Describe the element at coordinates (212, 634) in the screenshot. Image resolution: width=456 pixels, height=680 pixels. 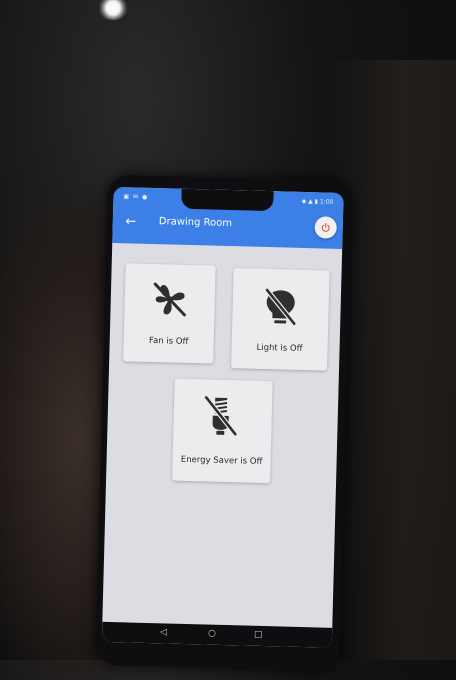
I see `nav-home-icon: ○` at that location.